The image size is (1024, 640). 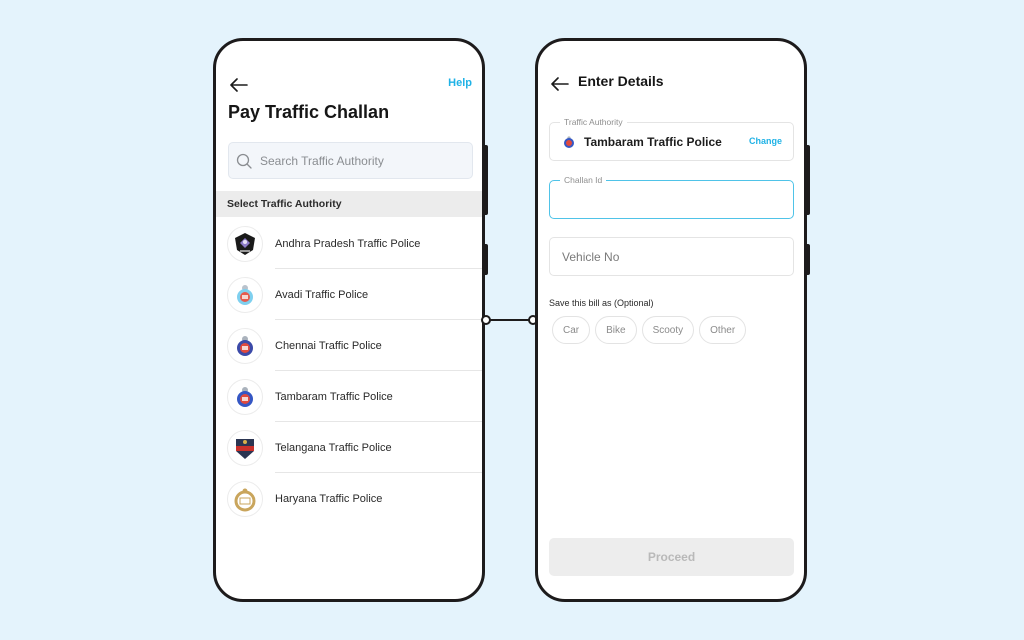 I want to click on save-option-chips: Car Bike Scooty Other, so click(x=649, y=330).